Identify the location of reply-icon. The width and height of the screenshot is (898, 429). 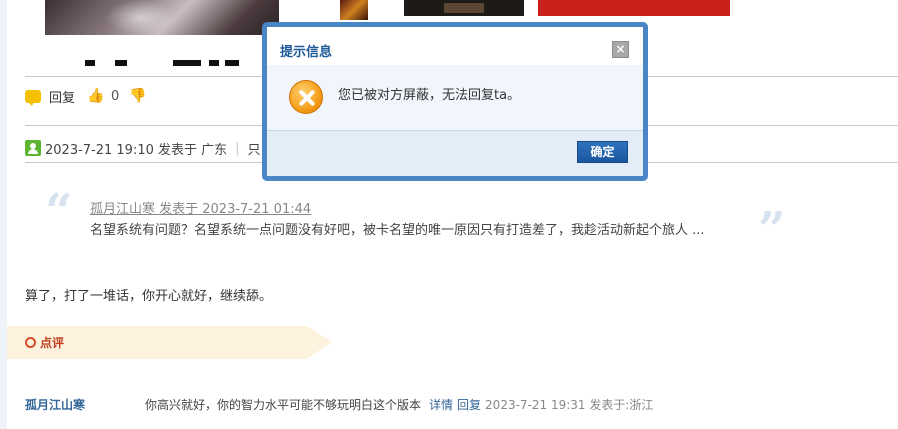
(33, 97).